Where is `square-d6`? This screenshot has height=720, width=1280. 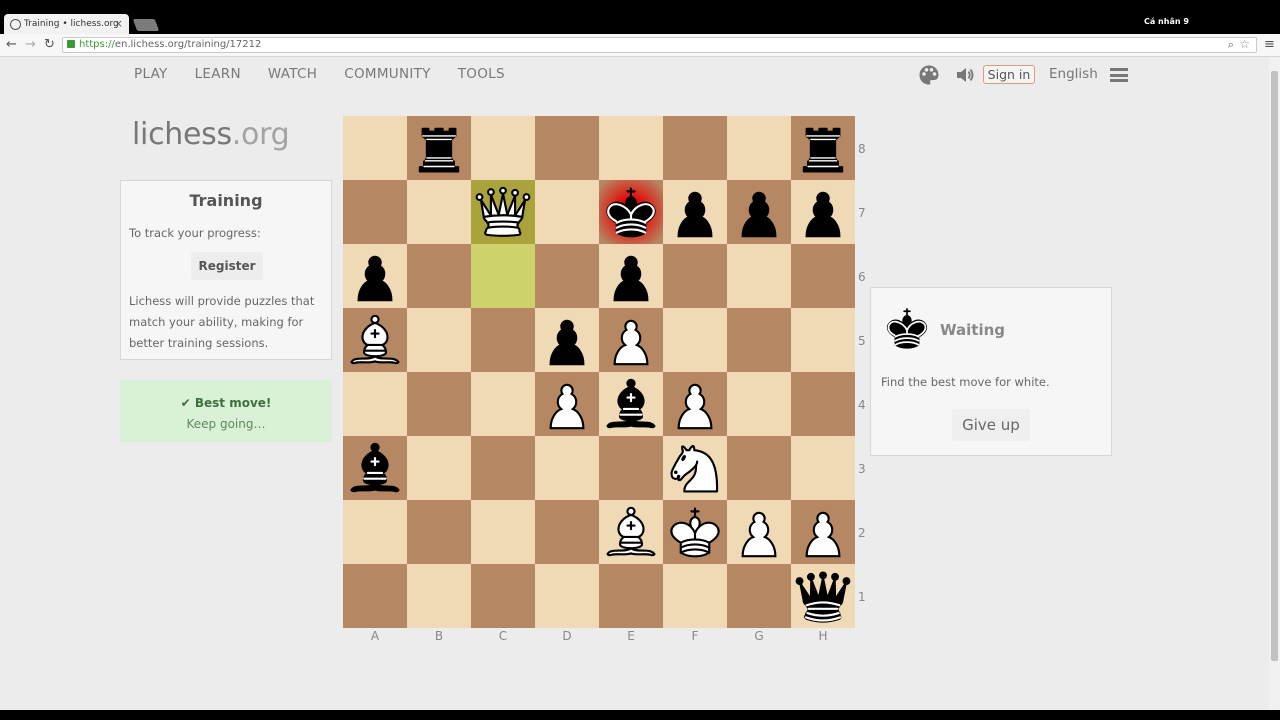 square-d6 is located at coordinates (567, 276).